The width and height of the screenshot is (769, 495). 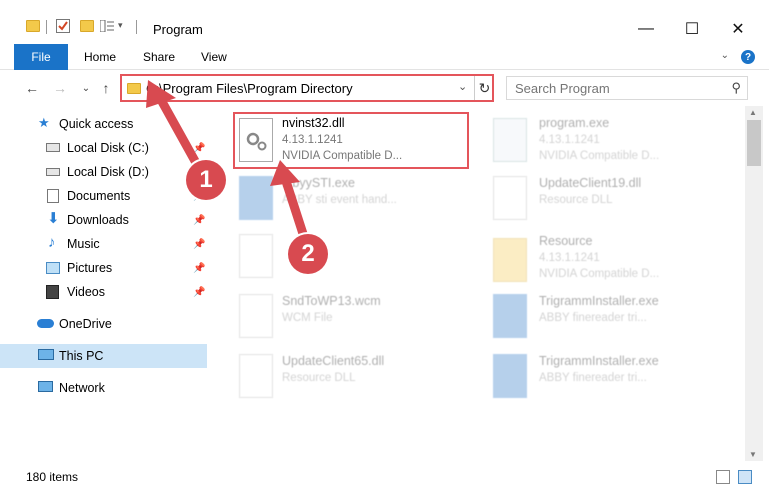 I want to click on annotation-arrows, so click(x=228, y=162).